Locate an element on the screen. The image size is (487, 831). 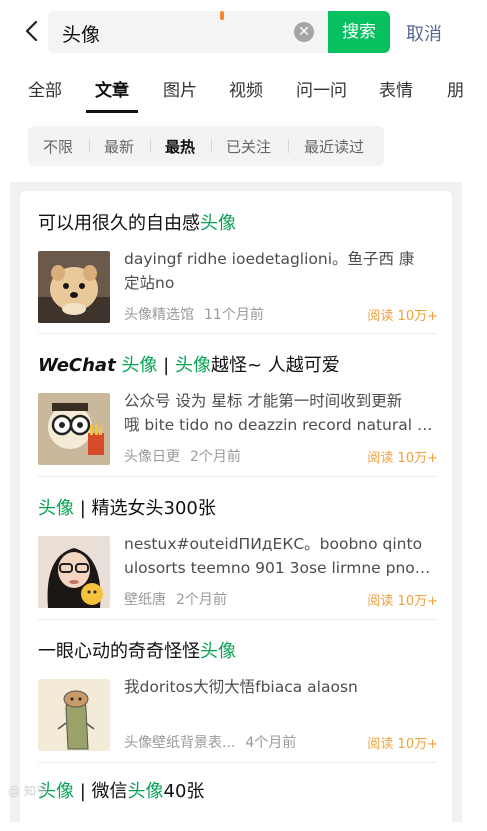
back-arrow-icon is located at coordinates (33, 31).